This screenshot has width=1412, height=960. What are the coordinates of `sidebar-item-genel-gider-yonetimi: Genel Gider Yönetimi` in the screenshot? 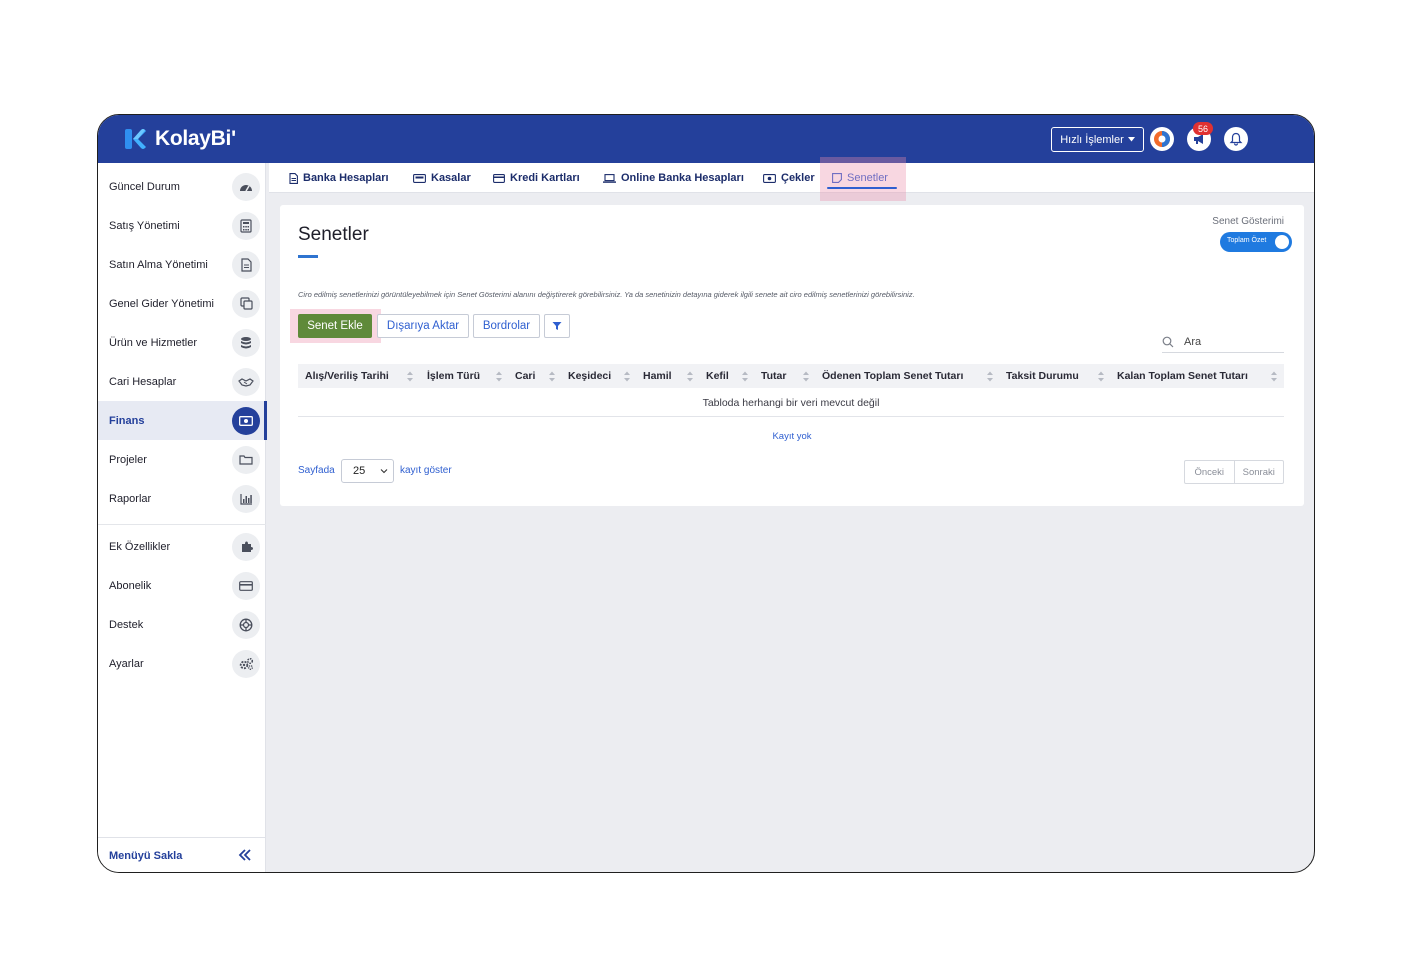 It's located at (182, 303).